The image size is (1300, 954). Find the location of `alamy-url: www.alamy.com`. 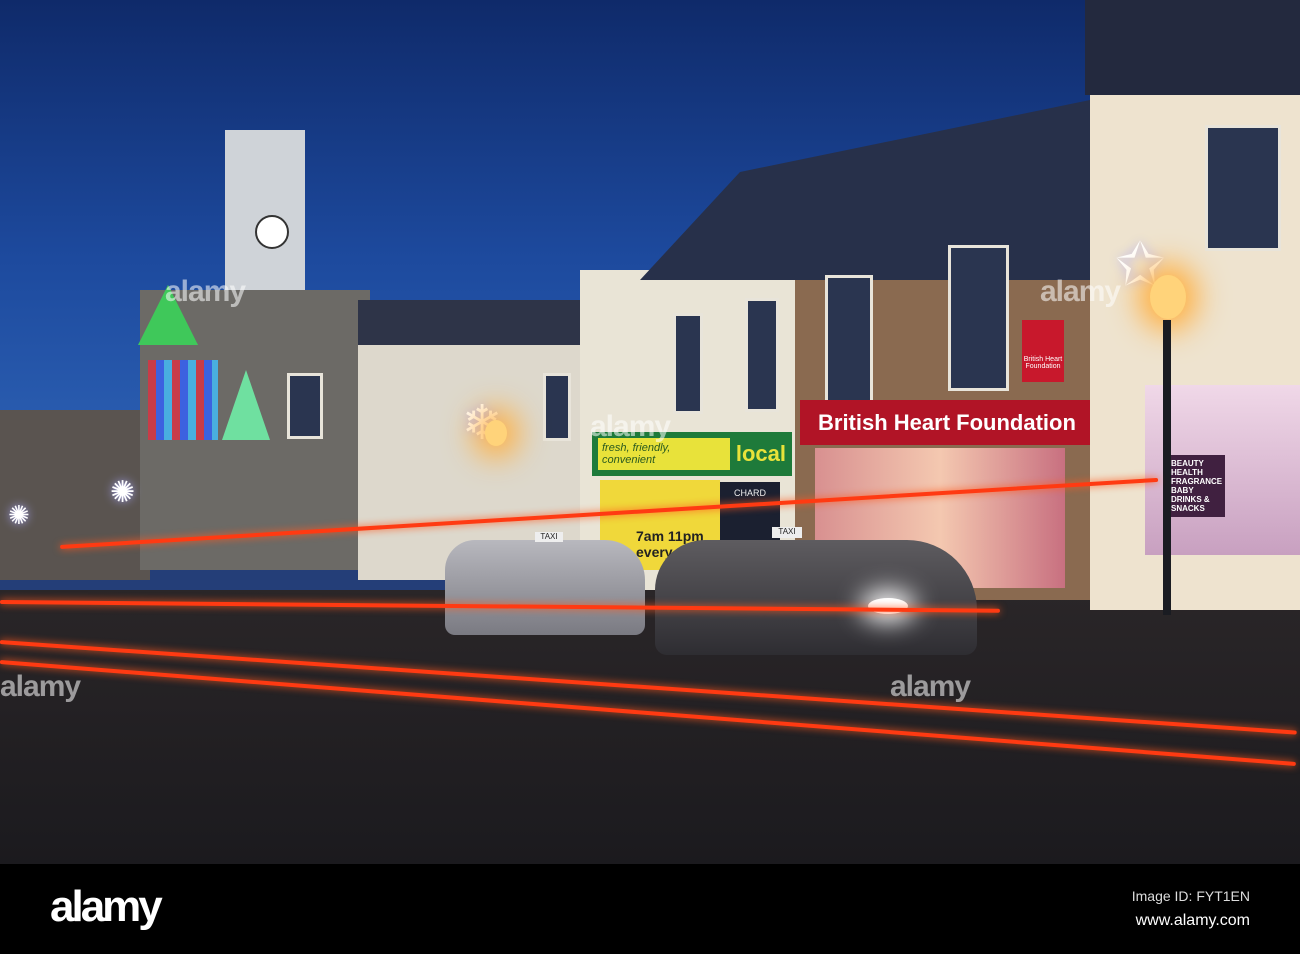

alamy-url: www.alamy.com is located at coordinates (1192, 920).